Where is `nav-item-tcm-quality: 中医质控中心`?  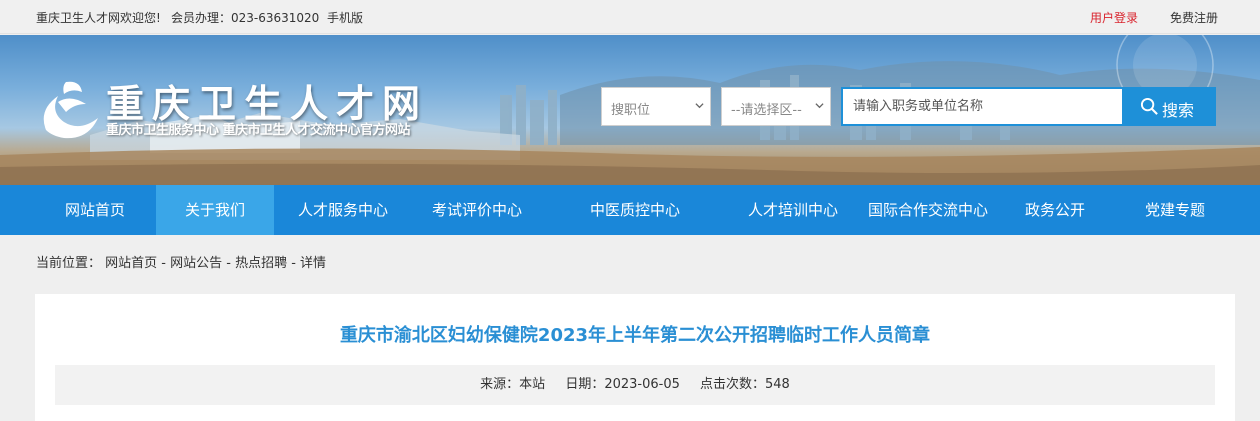 nav-item-tcm-quality: 中医质控中心 is located at coordinates (635, 210).